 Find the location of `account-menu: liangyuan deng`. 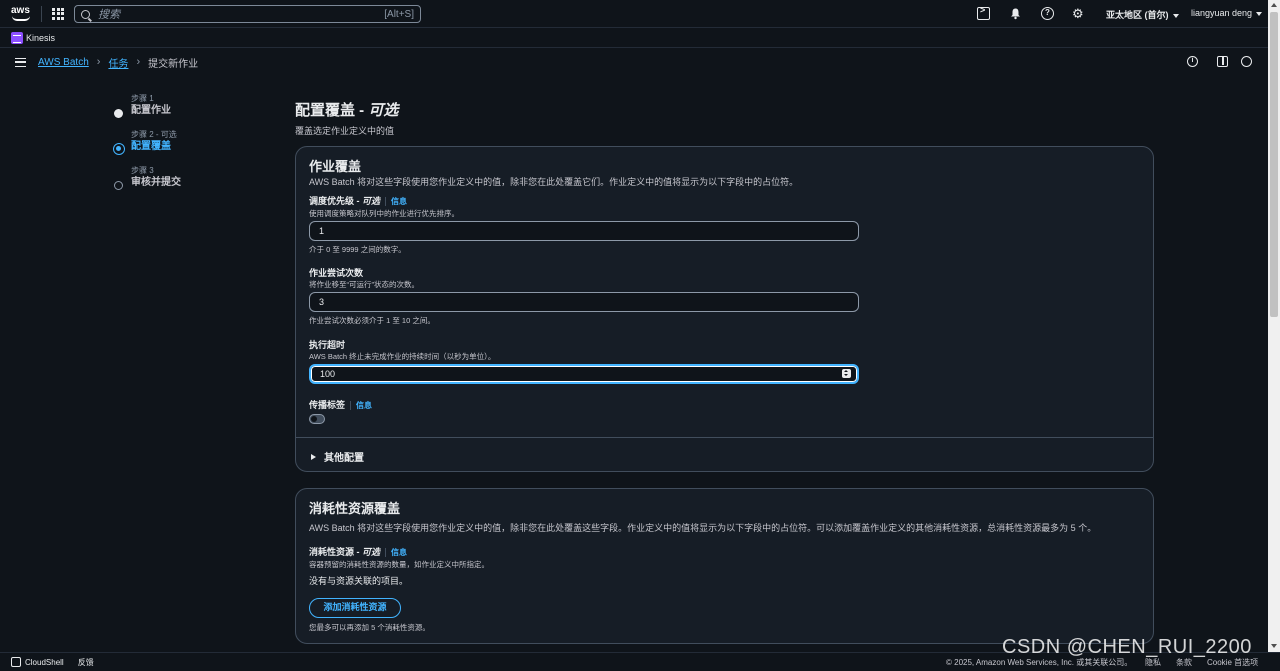

account-menu: liangyuan deng is located at coordinates (1227, 13).